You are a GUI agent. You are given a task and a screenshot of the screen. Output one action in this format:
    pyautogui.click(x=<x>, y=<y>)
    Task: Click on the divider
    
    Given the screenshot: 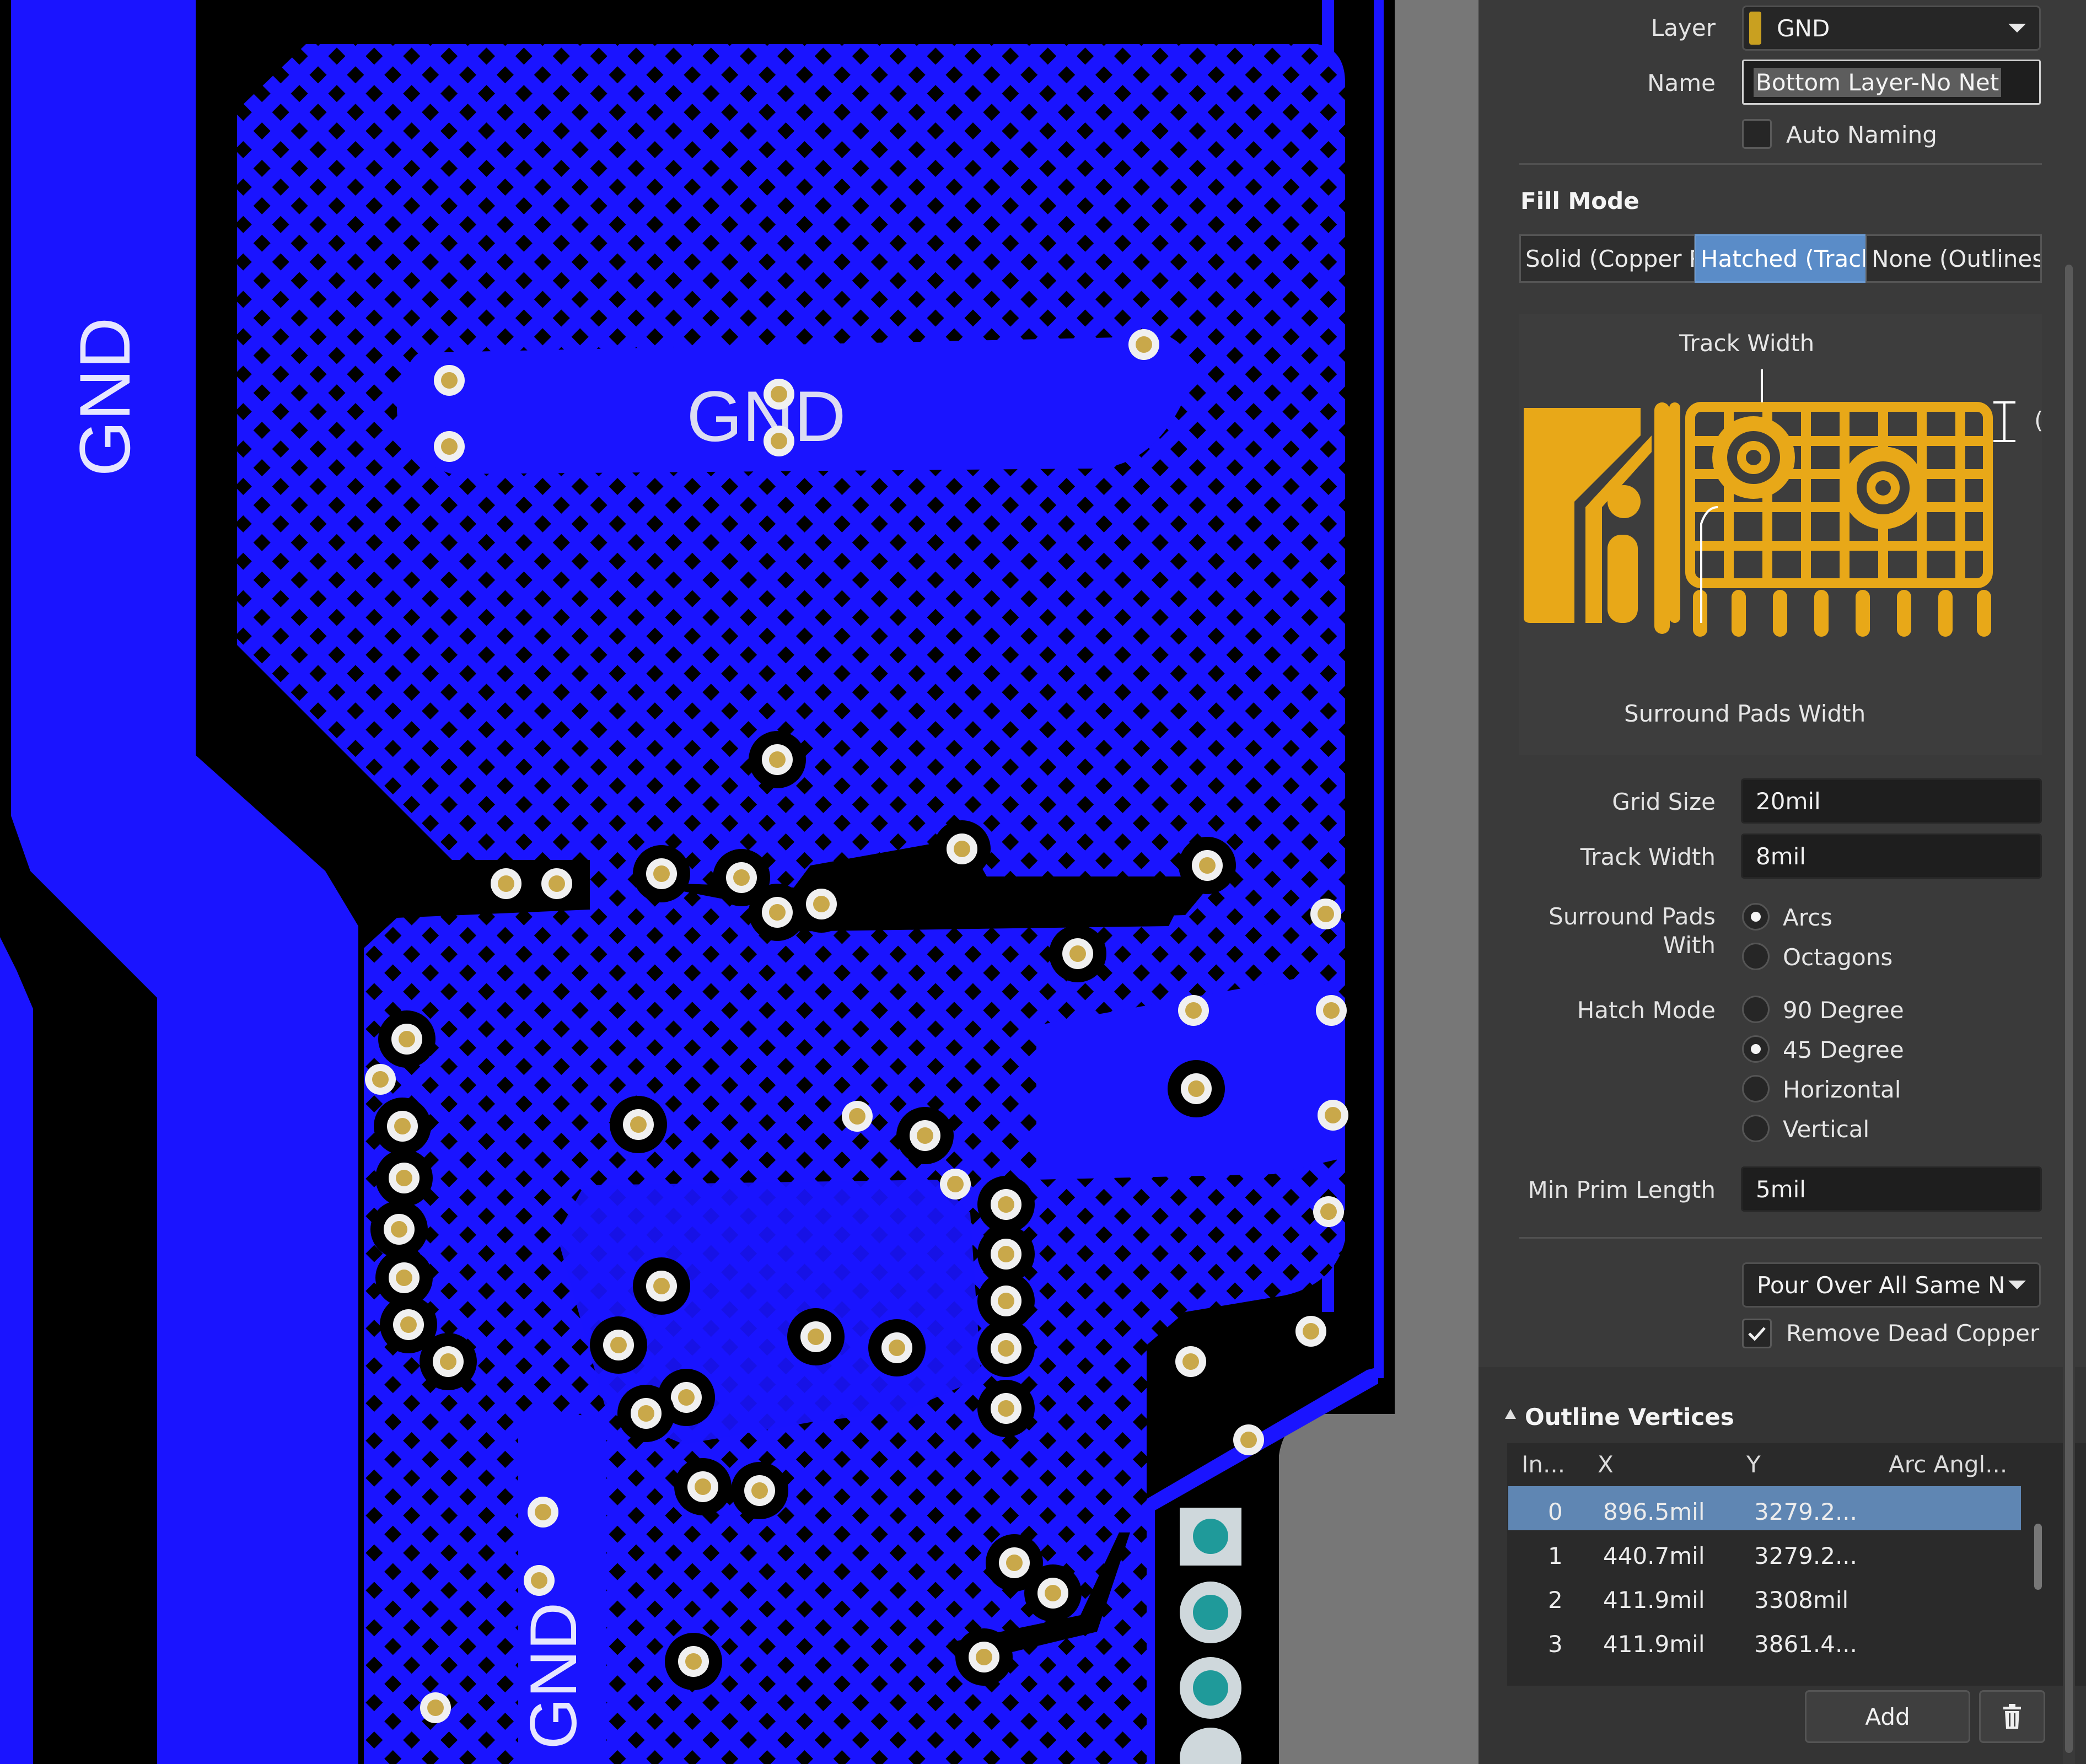 What is the action you would take?
    pyautogui.click(x=1780, y=1238)
    